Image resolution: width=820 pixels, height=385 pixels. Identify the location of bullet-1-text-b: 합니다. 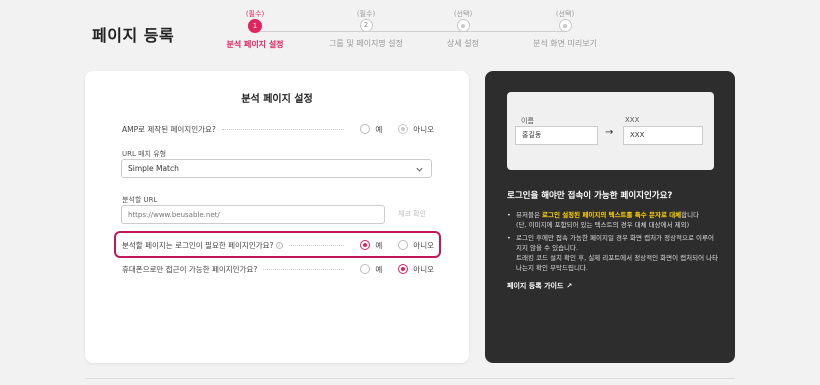
(690, 215).